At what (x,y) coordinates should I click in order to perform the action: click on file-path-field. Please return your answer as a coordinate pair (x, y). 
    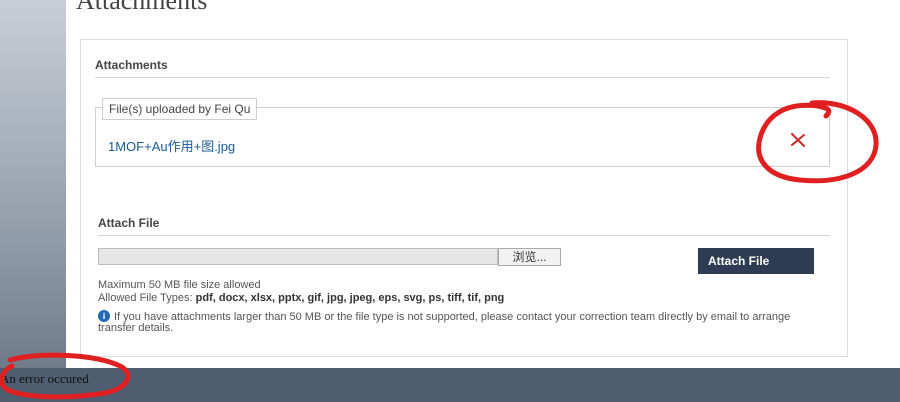
    Looking at the image, I should click on (298, 256).